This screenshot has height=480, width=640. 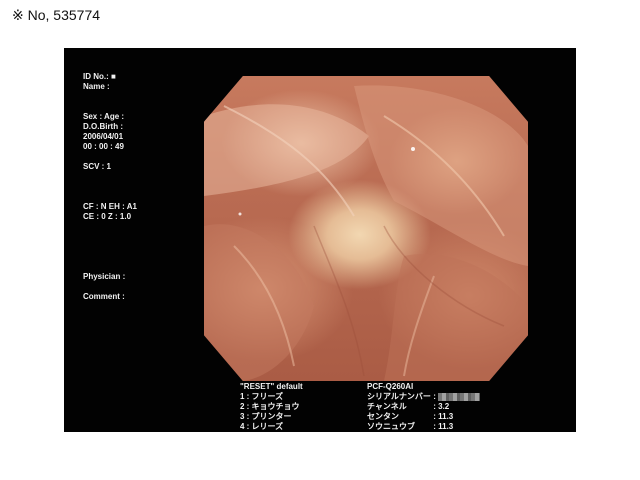 What do you see at coordinates (266, 416) in the screenshot?
I see `preset-item-3: 3 : プリンター` at bounding box center [266, 416].